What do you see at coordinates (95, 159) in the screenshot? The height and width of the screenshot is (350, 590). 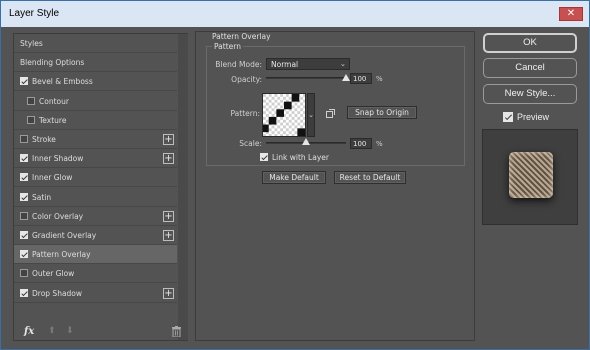 I see `style-item-inner-shadow: Inner Shadow +` at bounding box center [95, 159].